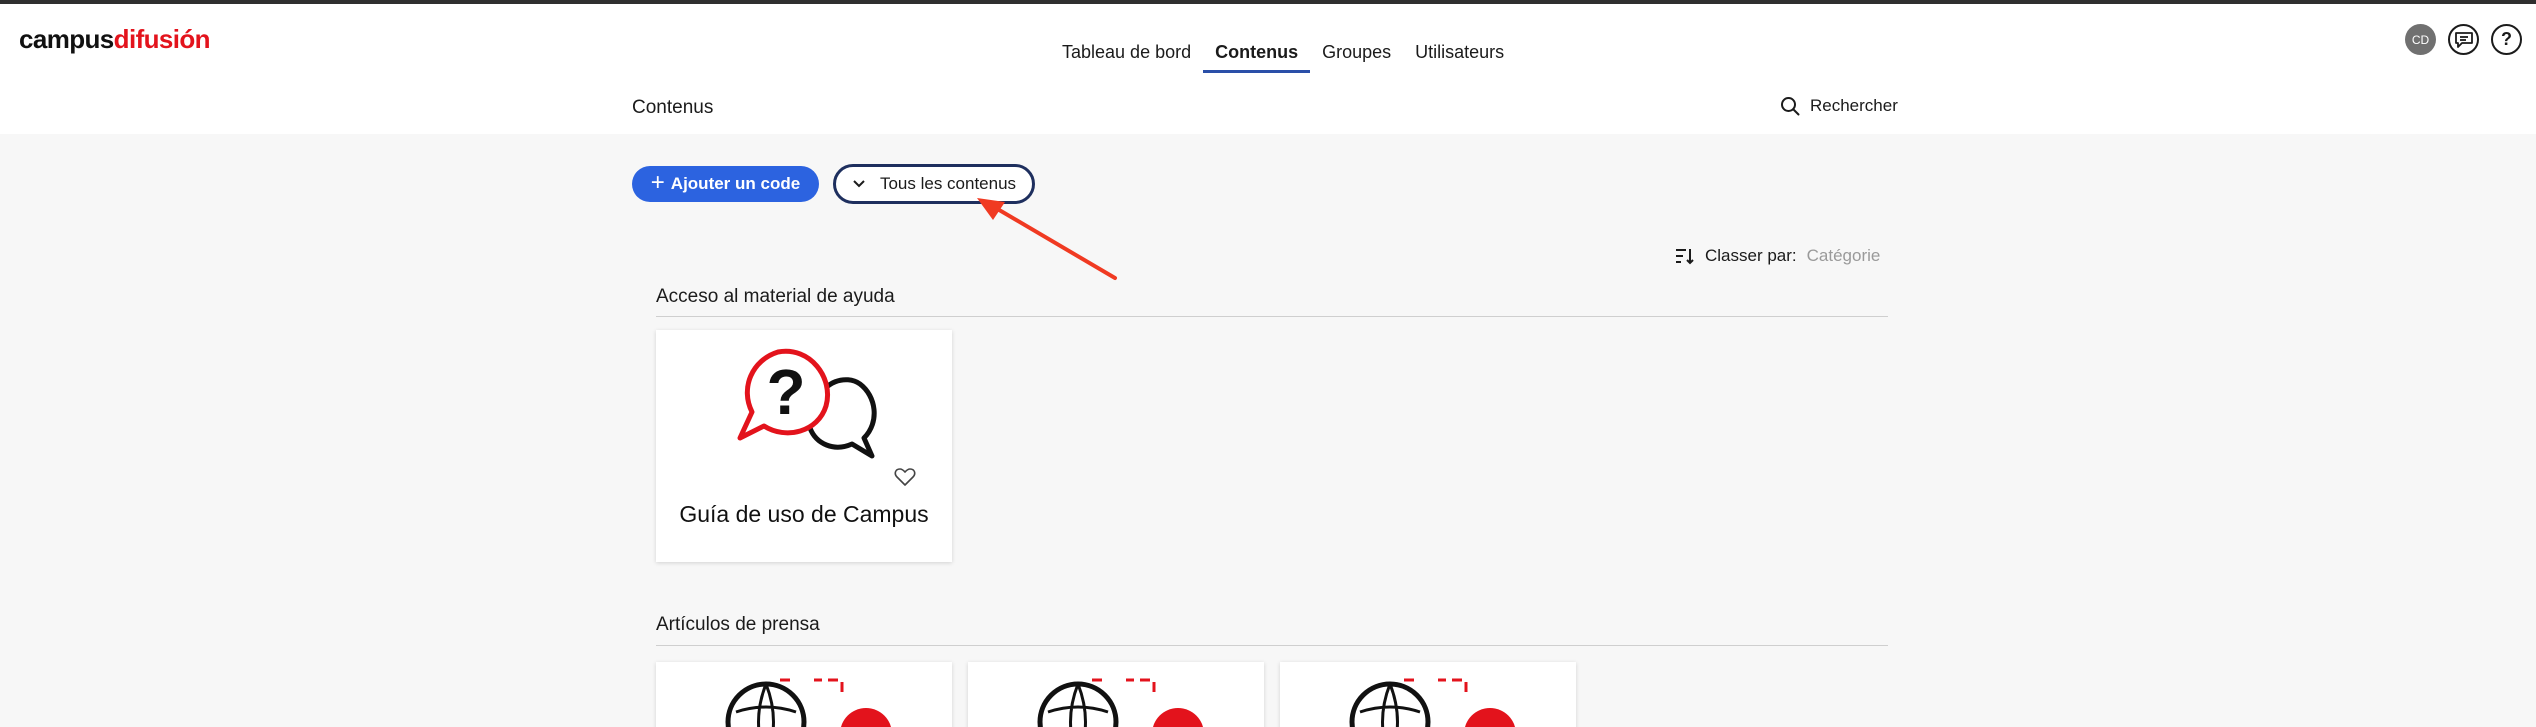 The width and height of the screenshot is (2536, 727). I want to click on search-label: Rechercher, so click(1854, 105).